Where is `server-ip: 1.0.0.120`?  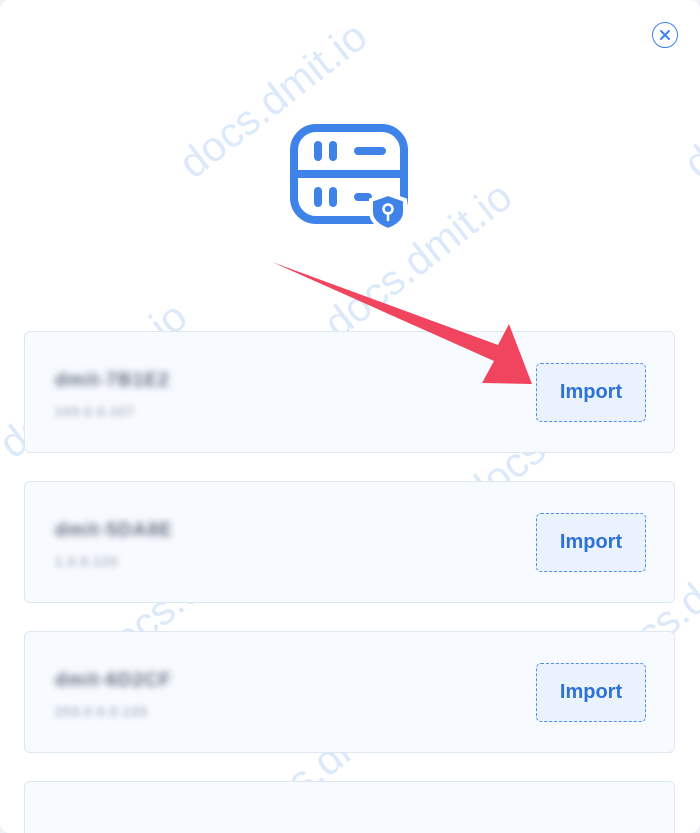 server-ip: 1.0.0.120 is located at coordinates (87, 561).